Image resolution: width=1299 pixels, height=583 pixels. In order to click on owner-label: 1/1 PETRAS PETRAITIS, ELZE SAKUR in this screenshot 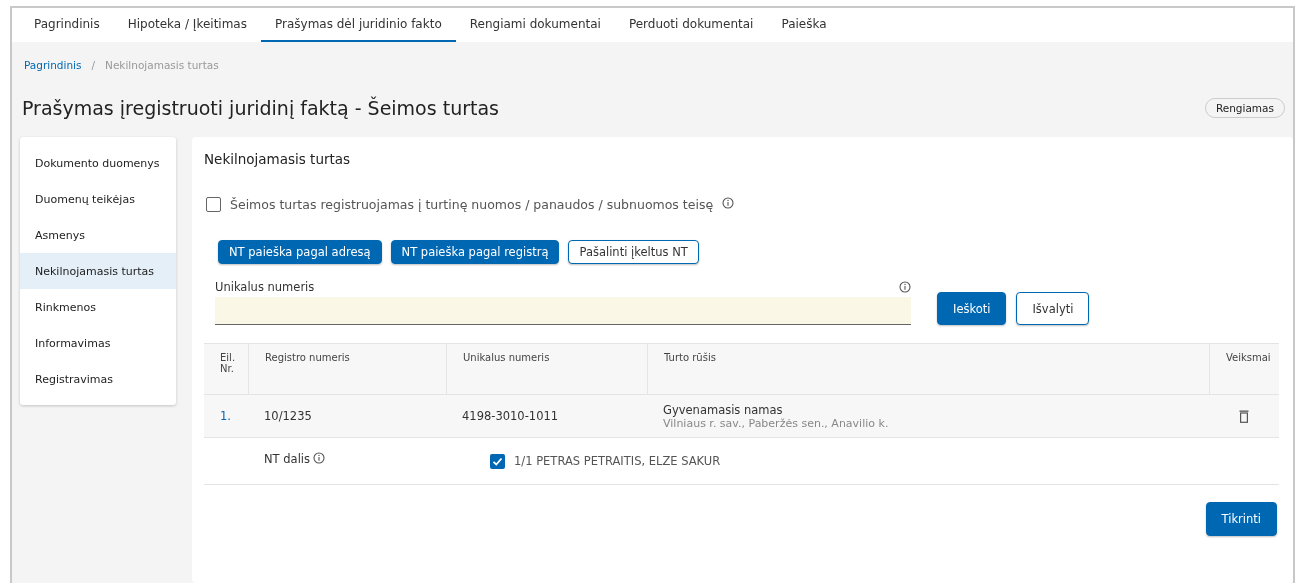, I will do `click(617, 461)`.